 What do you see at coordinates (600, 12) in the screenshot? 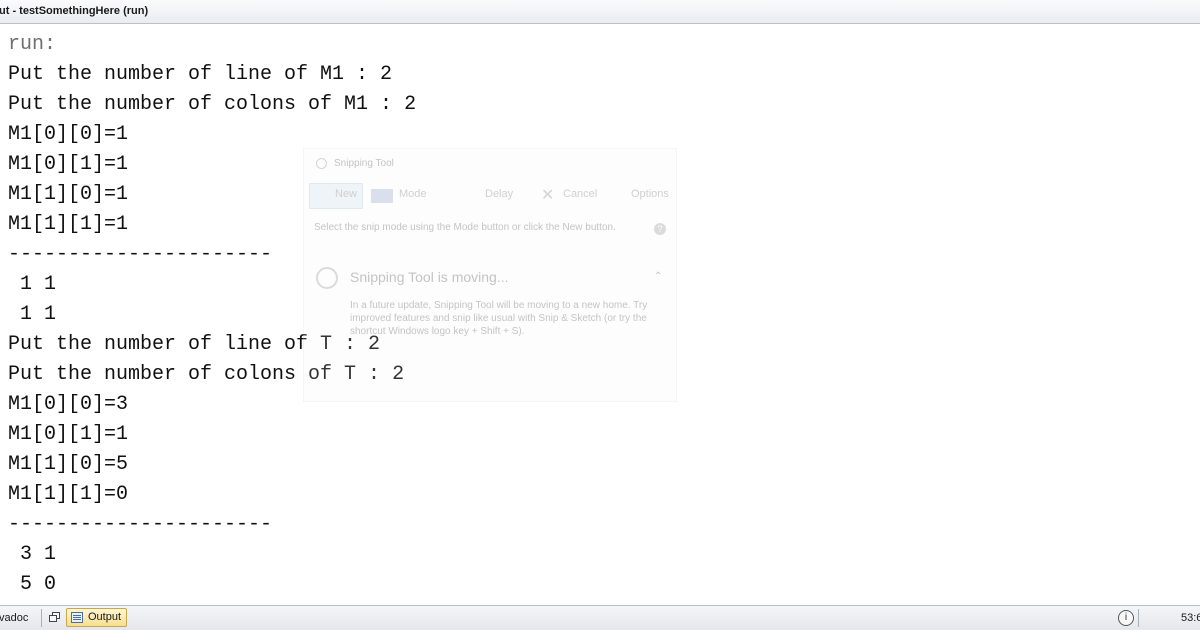
I see `output-title-bar: ut - testSomethingHere (run)` at bounding box center [600, 12].